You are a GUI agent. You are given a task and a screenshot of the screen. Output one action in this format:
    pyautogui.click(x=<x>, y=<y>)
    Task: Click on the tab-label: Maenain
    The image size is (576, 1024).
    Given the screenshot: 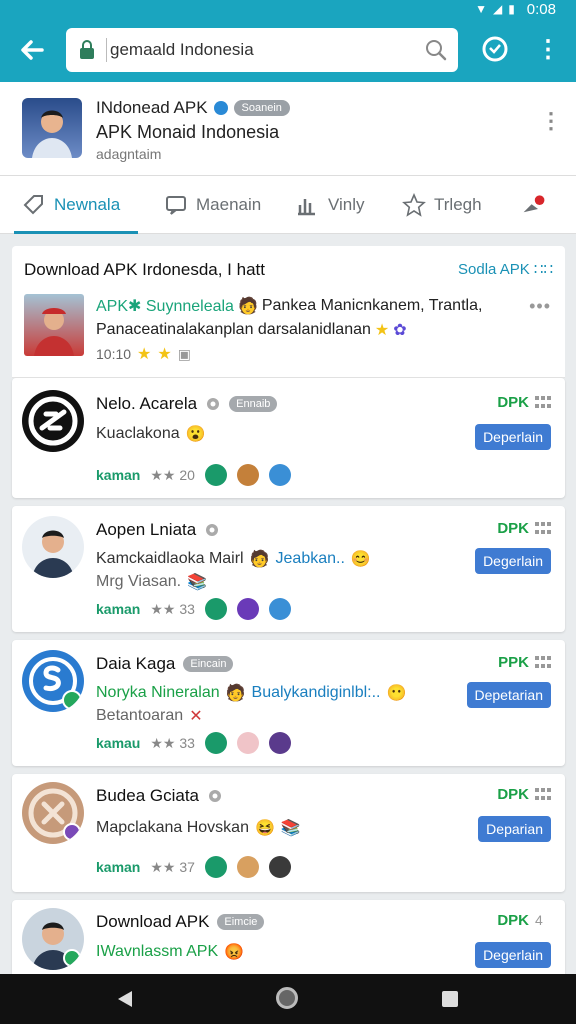 What is the action you would take?
    pyautogui.click(x=229, y=204)
    